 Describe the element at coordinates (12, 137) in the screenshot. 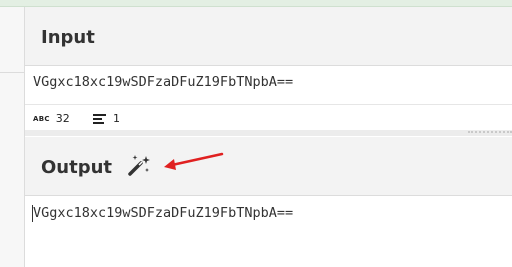

I see `left-panel-edge` at that location.